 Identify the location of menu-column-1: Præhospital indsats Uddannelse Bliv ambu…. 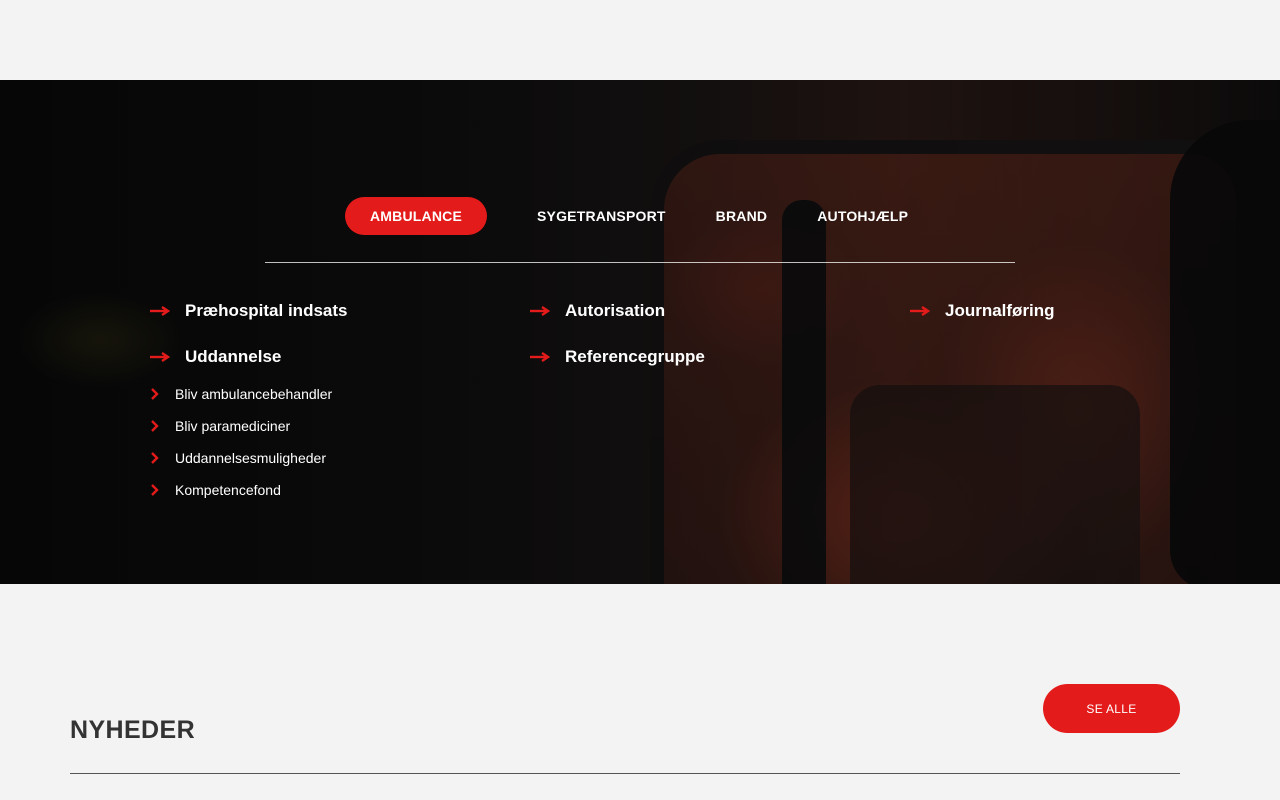
(248, 405).